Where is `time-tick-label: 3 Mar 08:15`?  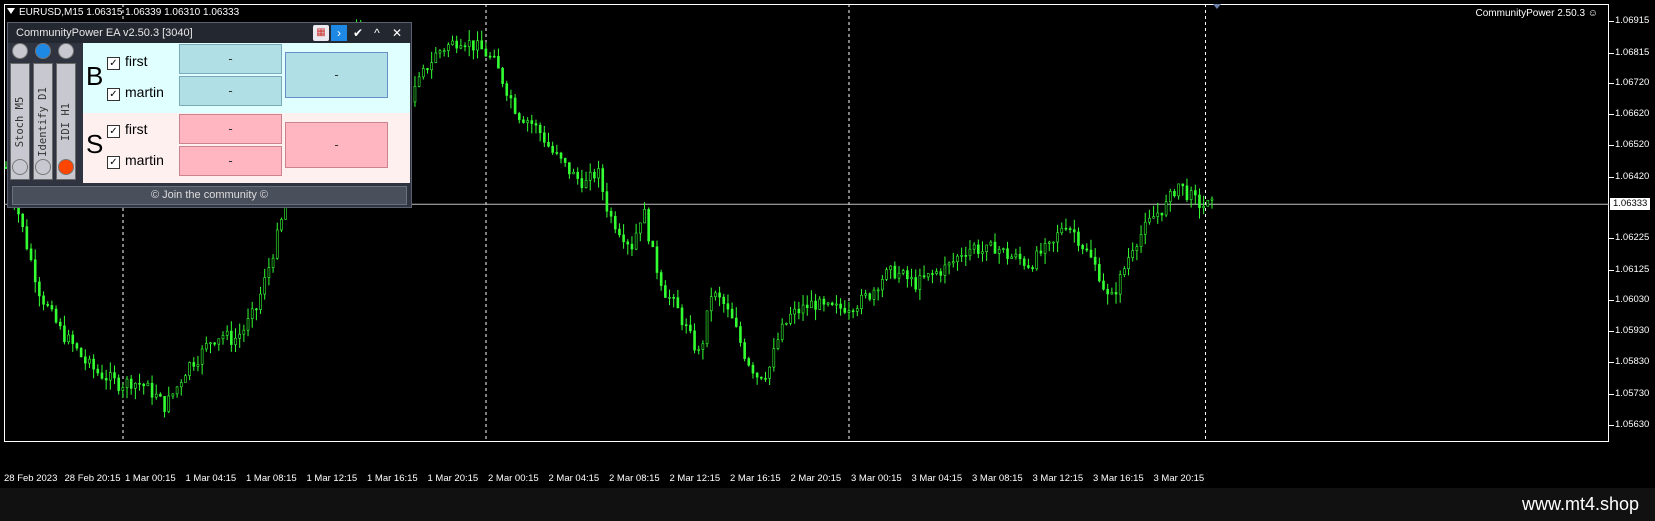 time-tick-label: 3 Mar 08:15 is located at coordinates (997, 478).